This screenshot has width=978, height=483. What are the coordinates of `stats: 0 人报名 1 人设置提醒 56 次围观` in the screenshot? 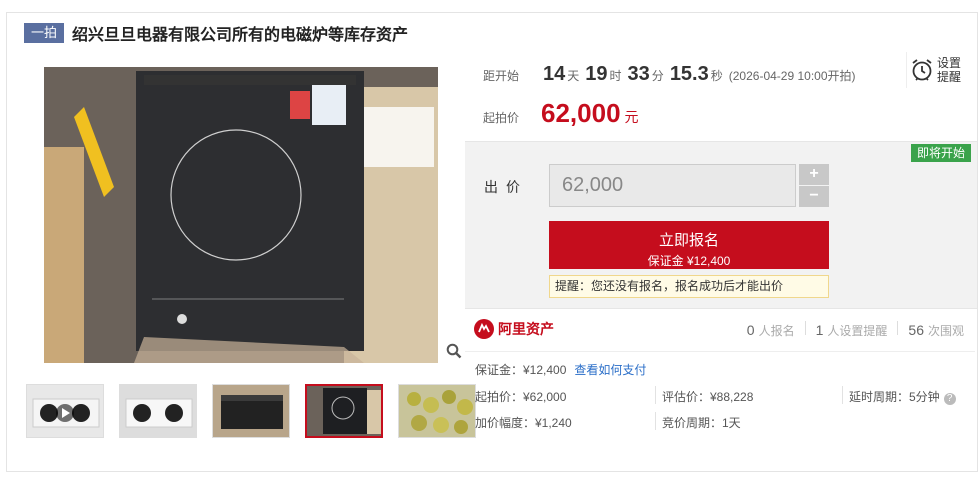 It's located at (855, 330).